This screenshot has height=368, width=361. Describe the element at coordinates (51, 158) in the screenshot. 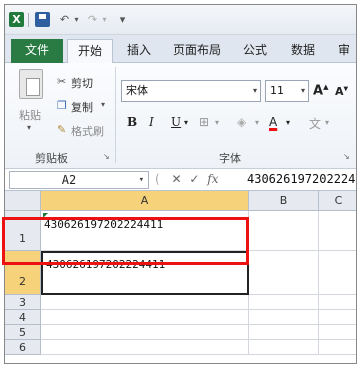

I see `clipboard-group-label: 剪贴板` at that location.